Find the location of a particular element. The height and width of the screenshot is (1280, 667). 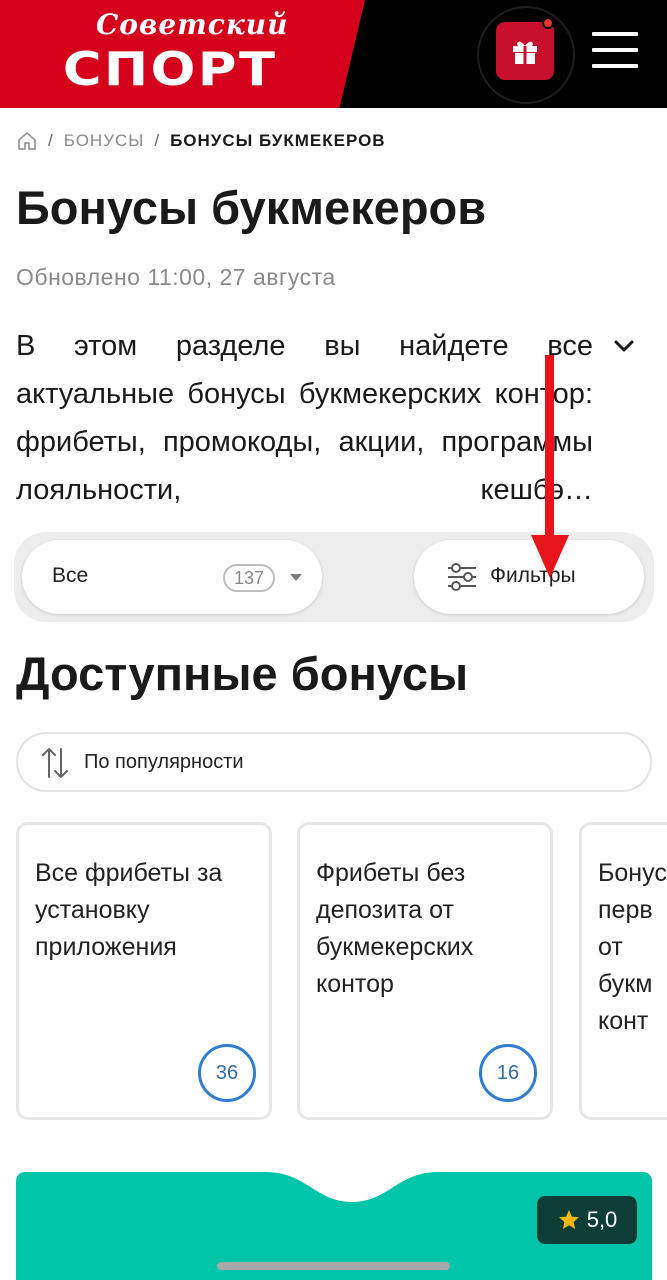

red-arrow-annotation is located at coordinates (550, 466).